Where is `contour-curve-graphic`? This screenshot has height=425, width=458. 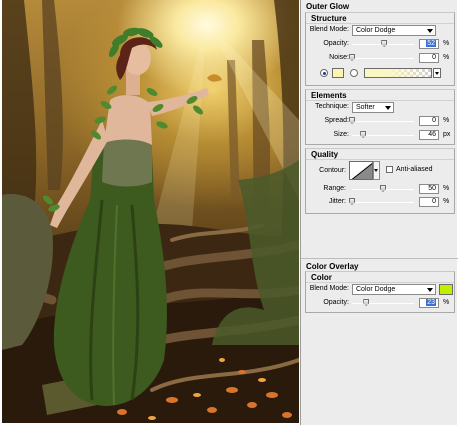
contour-curve-graphic is located at coordinates (361, 170).